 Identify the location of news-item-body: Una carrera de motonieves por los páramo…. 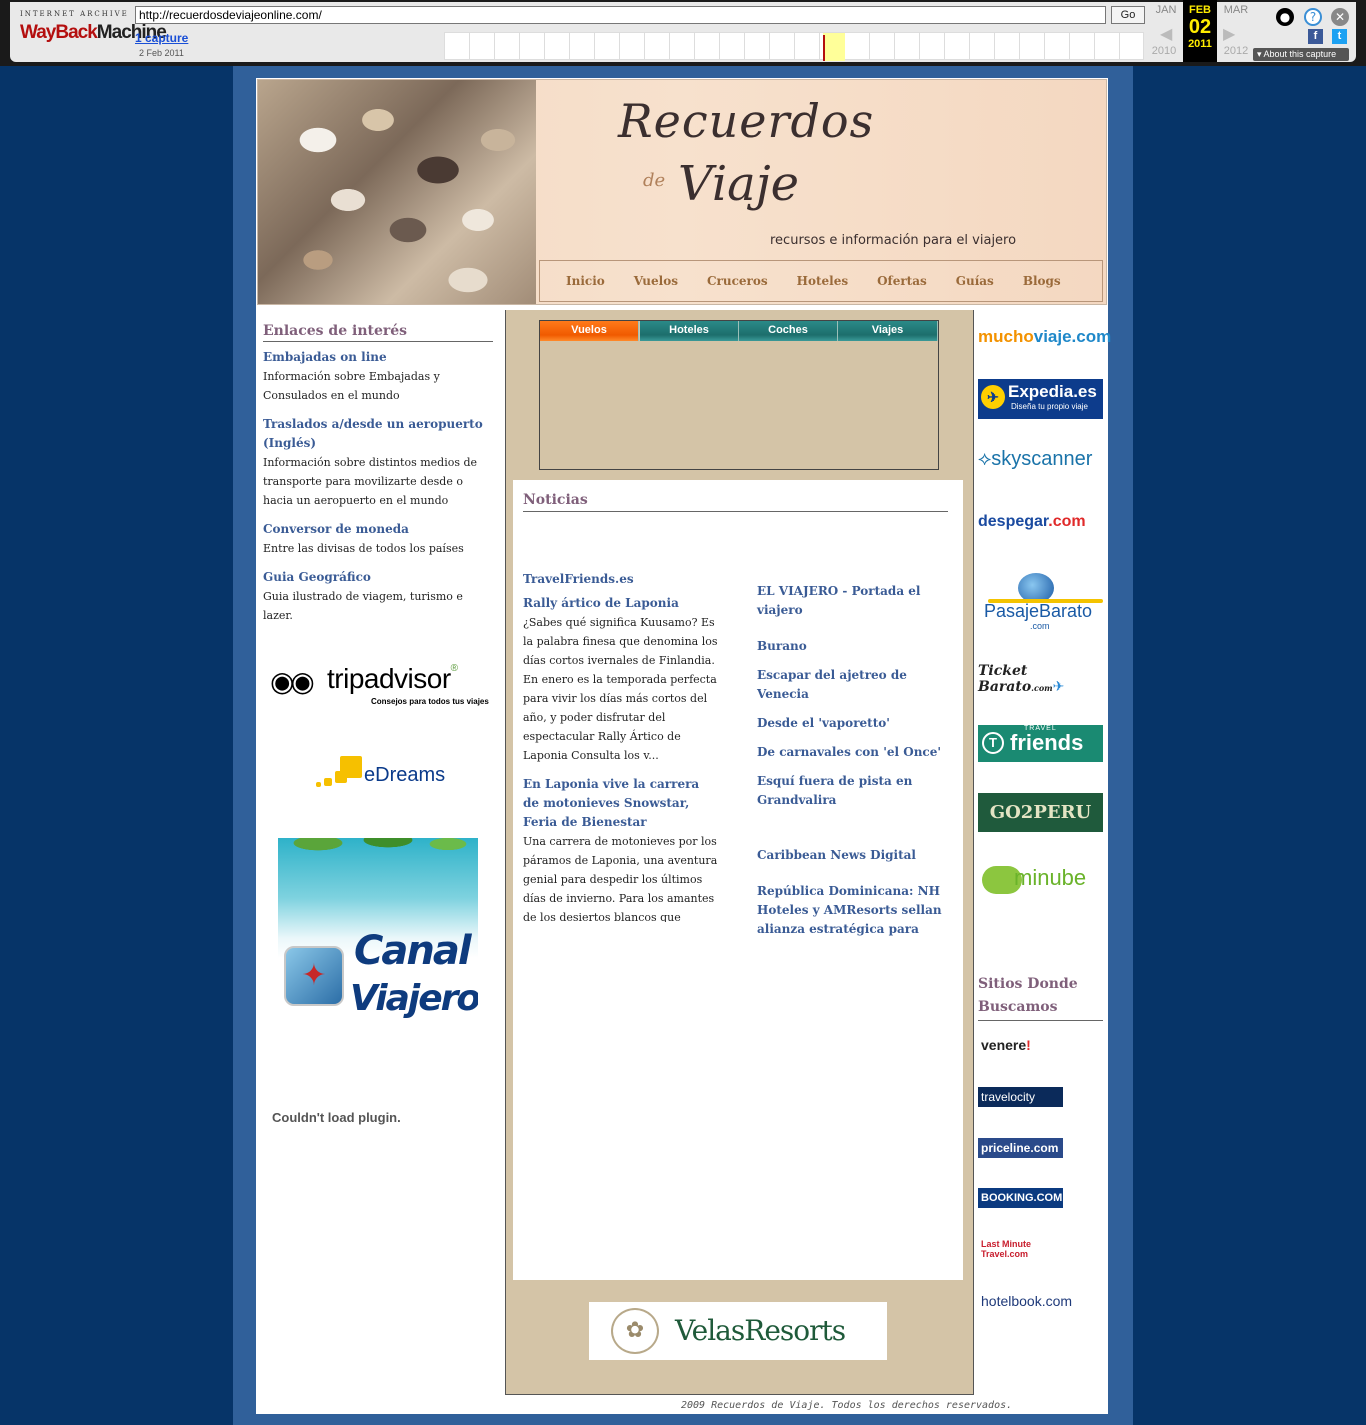
(620, 878).